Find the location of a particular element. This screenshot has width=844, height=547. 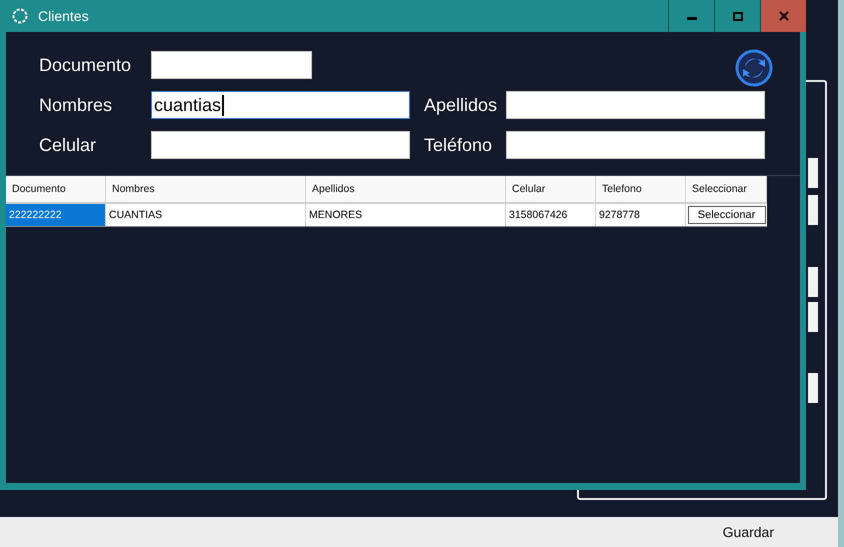

column-header: Apellidos is located at coordinates (406, 190).